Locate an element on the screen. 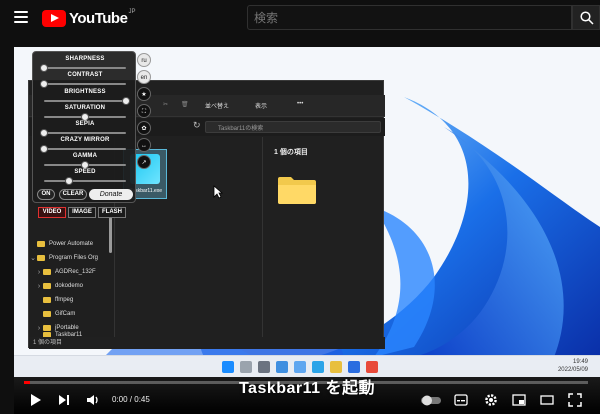  slider-label: SEPIA is located at coordinates (85, 124).